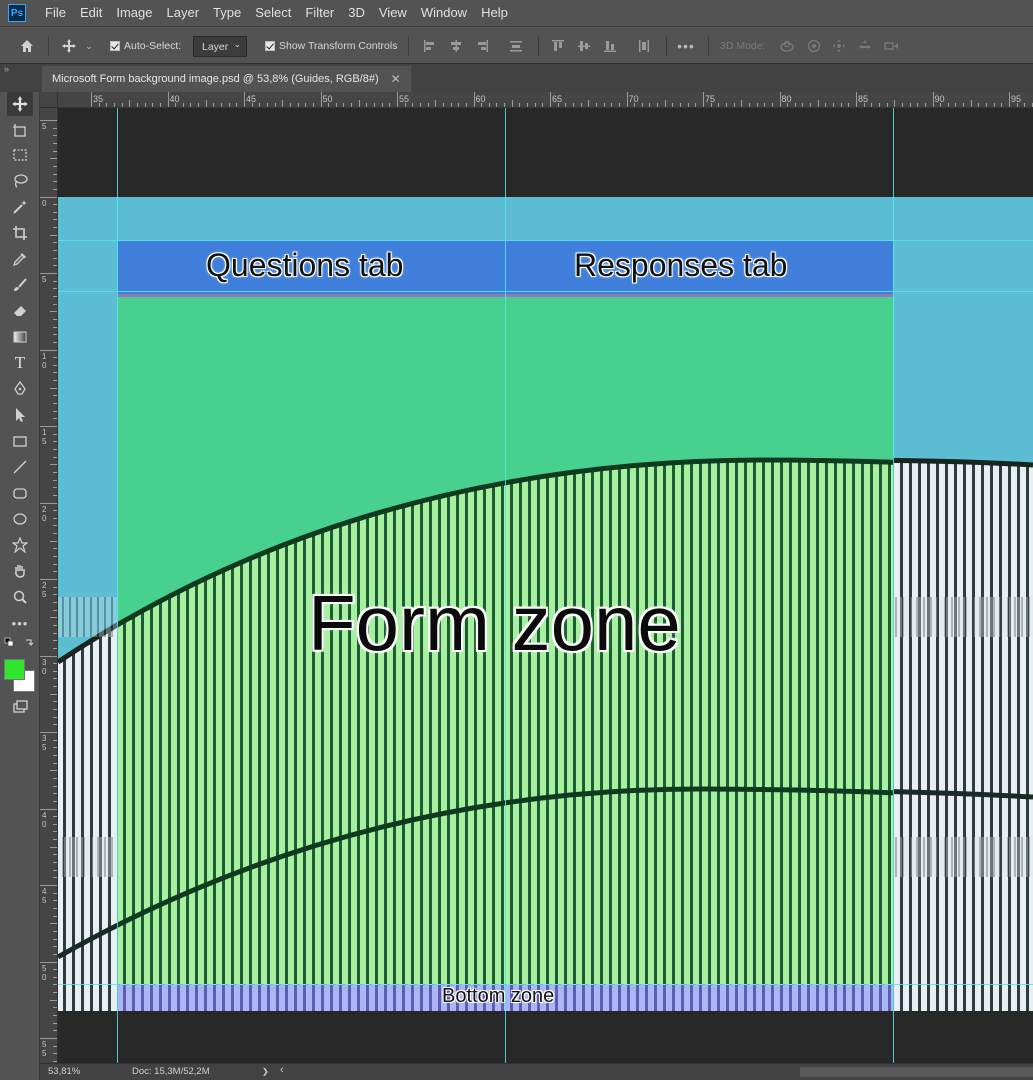  Describe the element at coordinates (20, 545) in the screenshot. I see `custom-shape-tool-icon` at that location.